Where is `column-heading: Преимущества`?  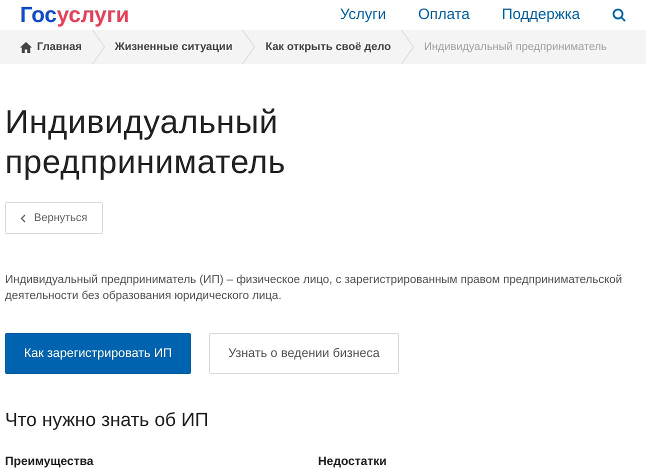
column-heading: Преимущества is located at coordinates (49, 460).